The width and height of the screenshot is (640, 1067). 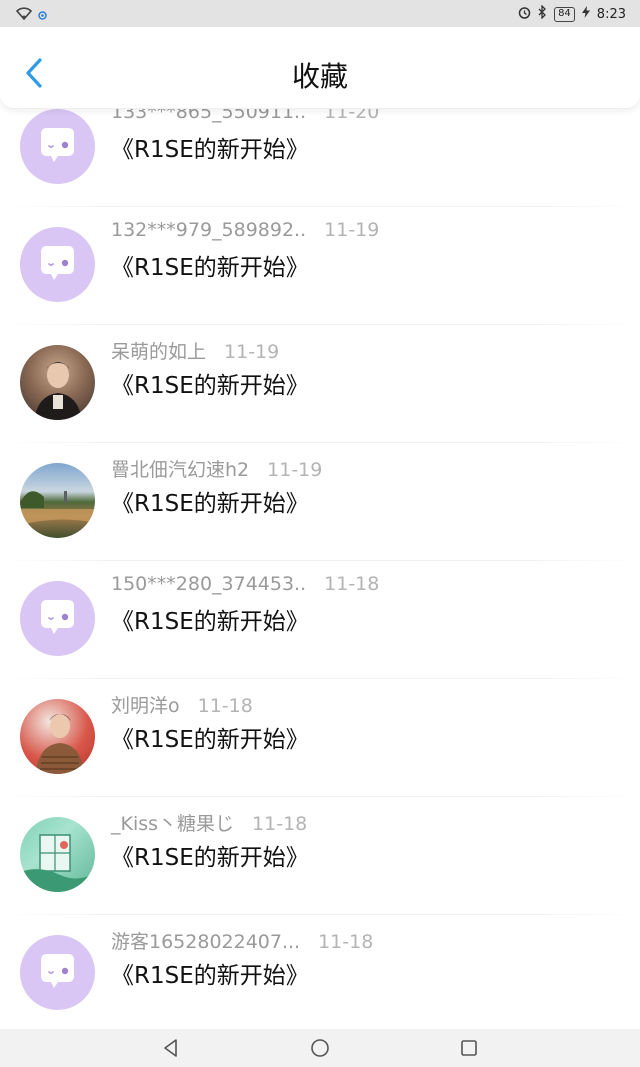 I want to click on status-bar: 84 8:23, so click(x=320, y=13).